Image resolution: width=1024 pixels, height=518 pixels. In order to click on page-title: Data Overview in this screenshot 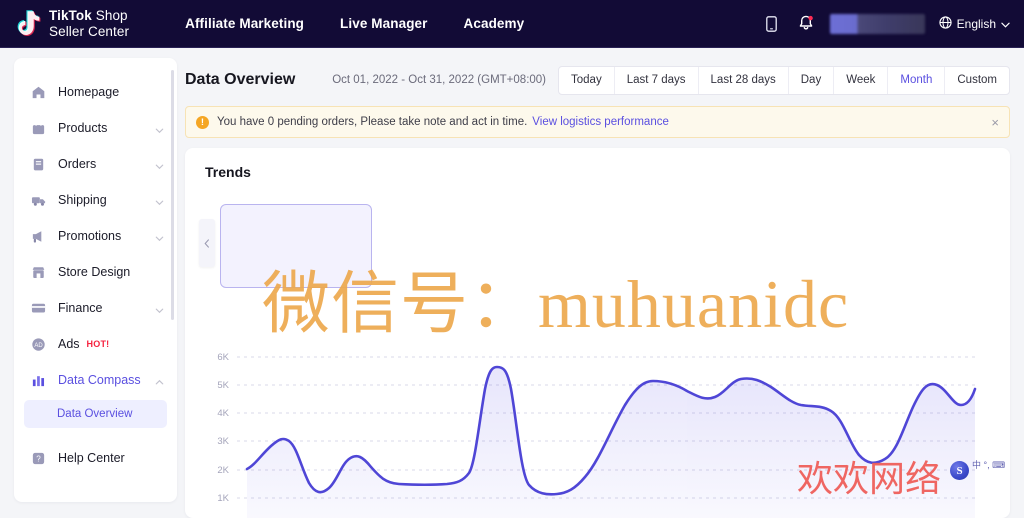, I will do `click(240, 79)`.